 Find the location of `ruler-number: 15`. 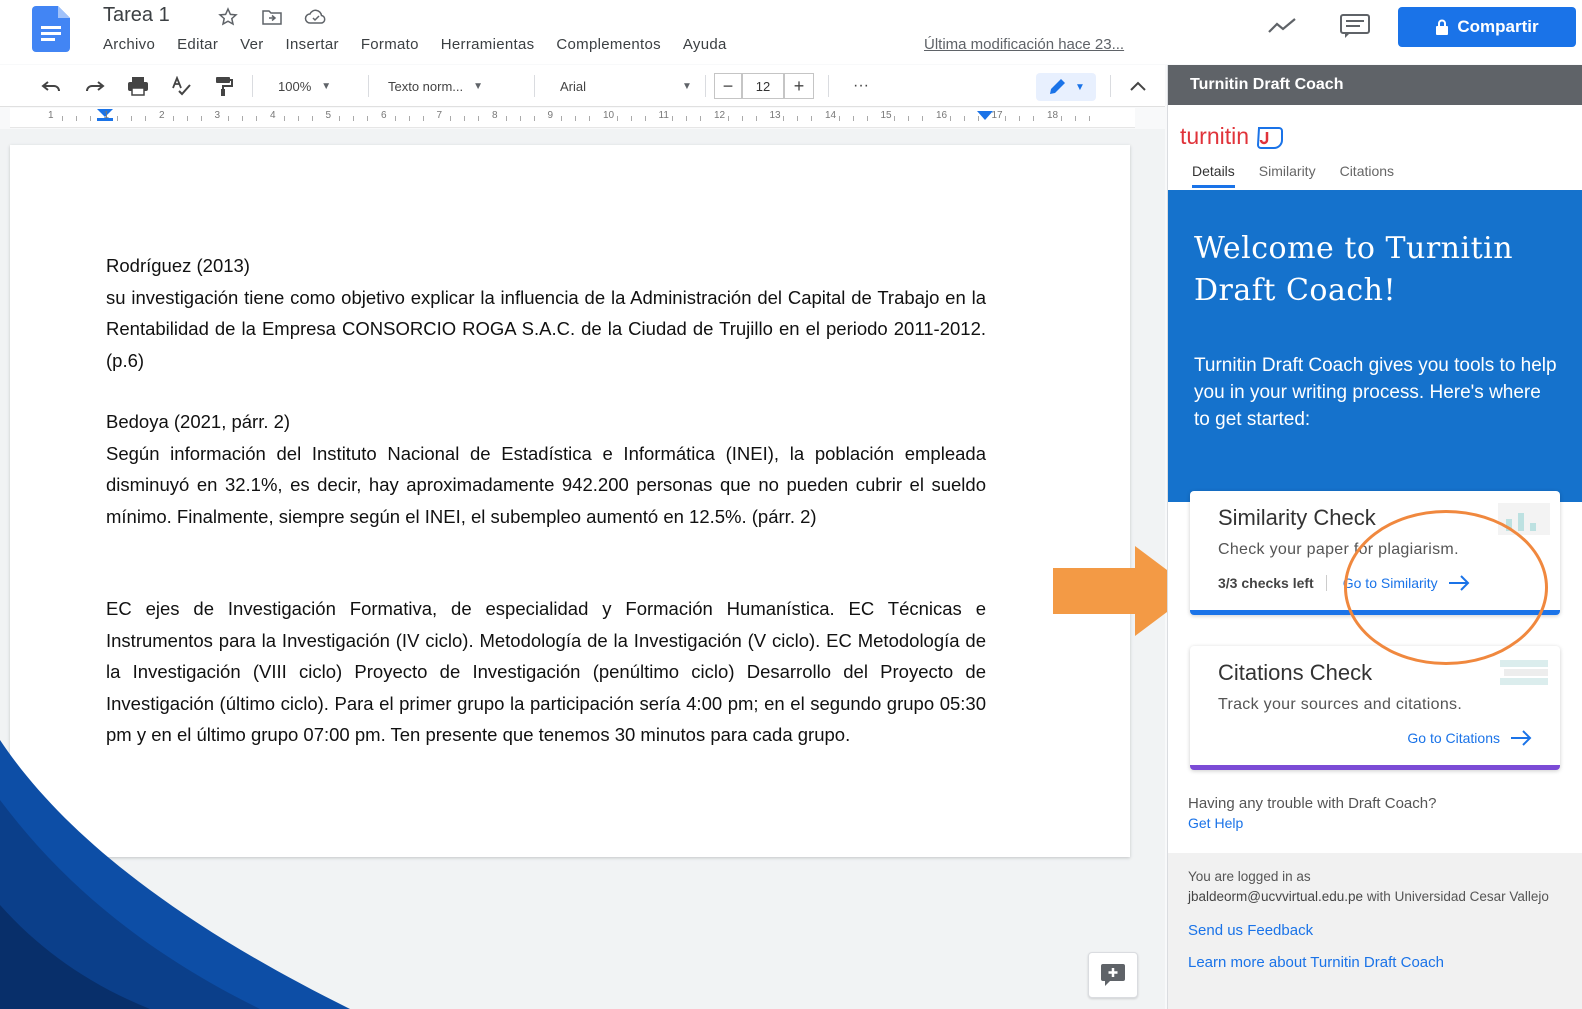

ruler-number: 15 is located at coordinates (886, 115).